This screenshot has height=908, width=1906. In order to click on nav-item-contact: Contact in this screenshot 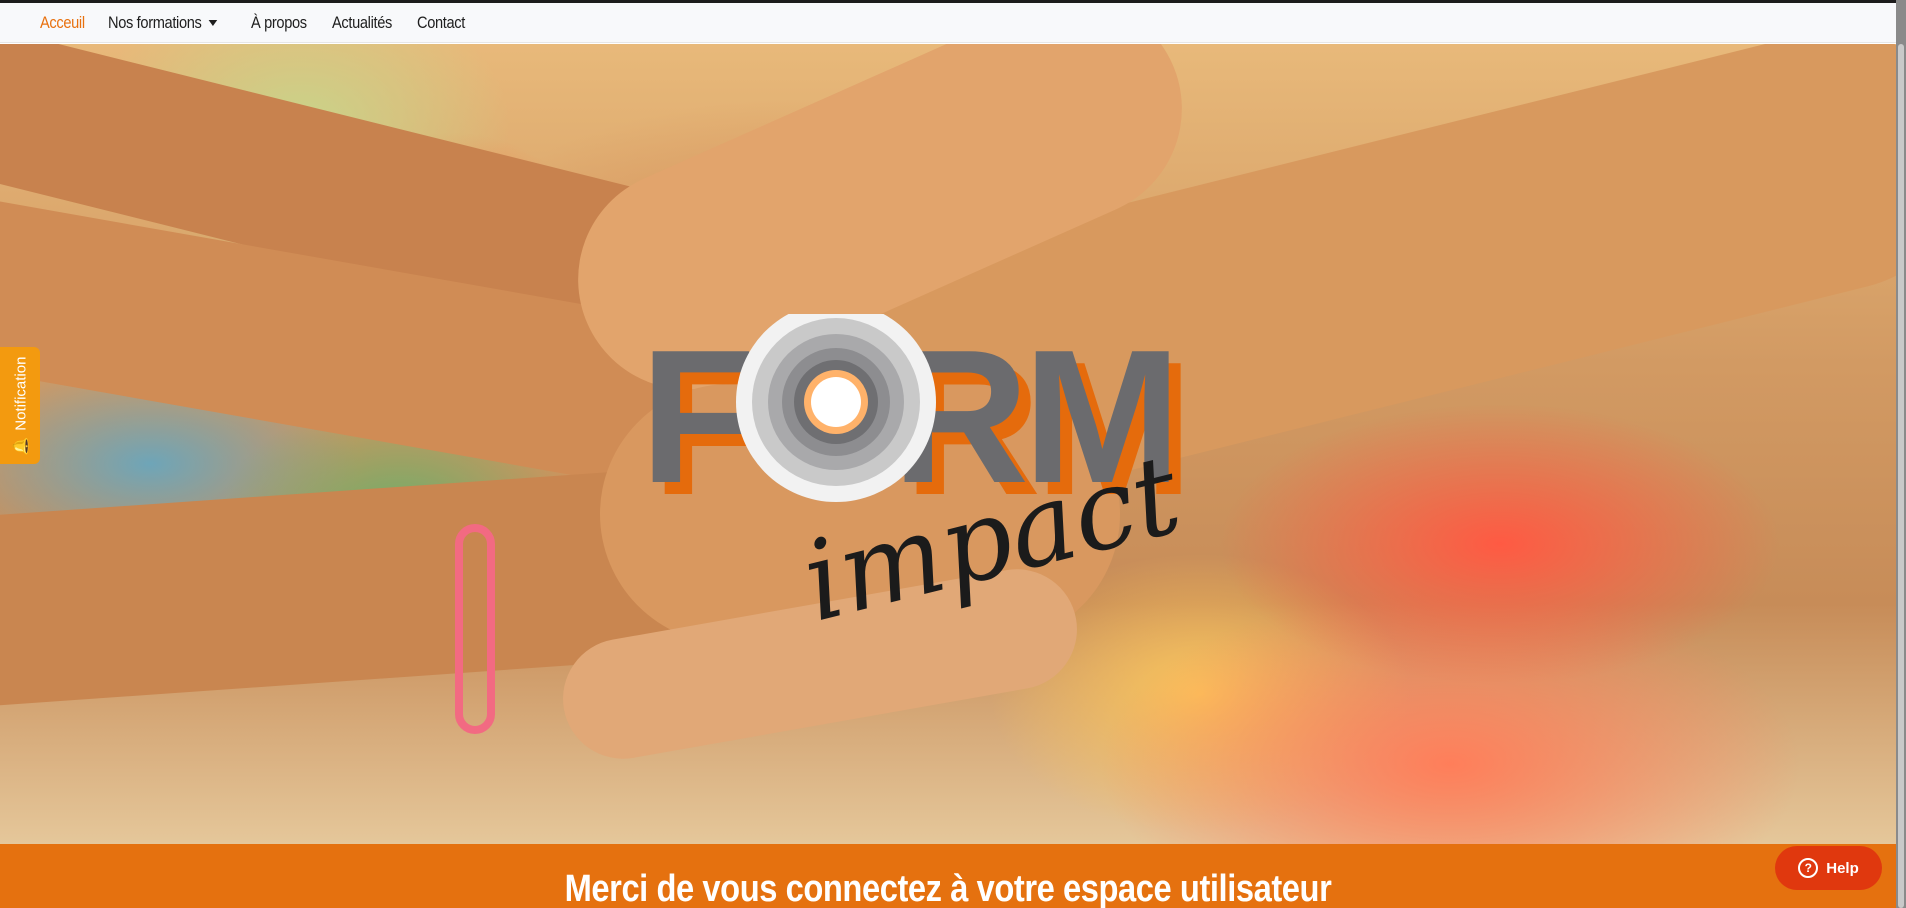, I will do `click(441, 23)`.